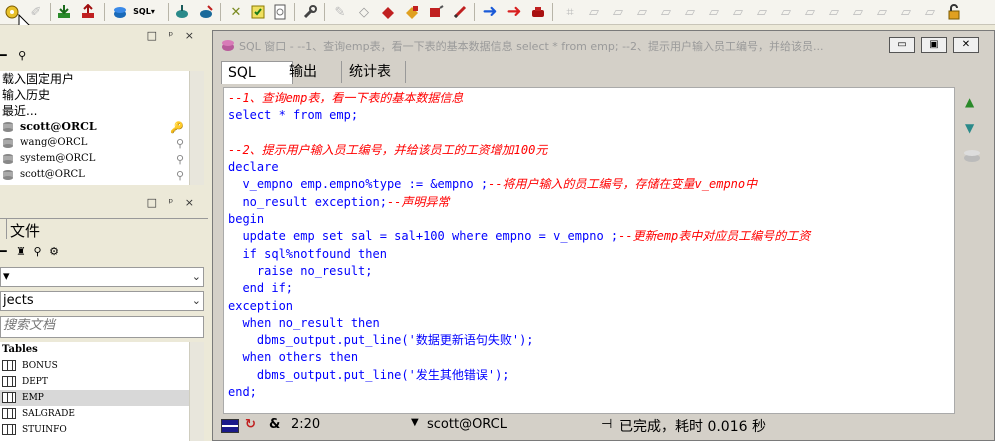 The image size is (995, 441). I want to click on flag-icon, so click(436, 12).